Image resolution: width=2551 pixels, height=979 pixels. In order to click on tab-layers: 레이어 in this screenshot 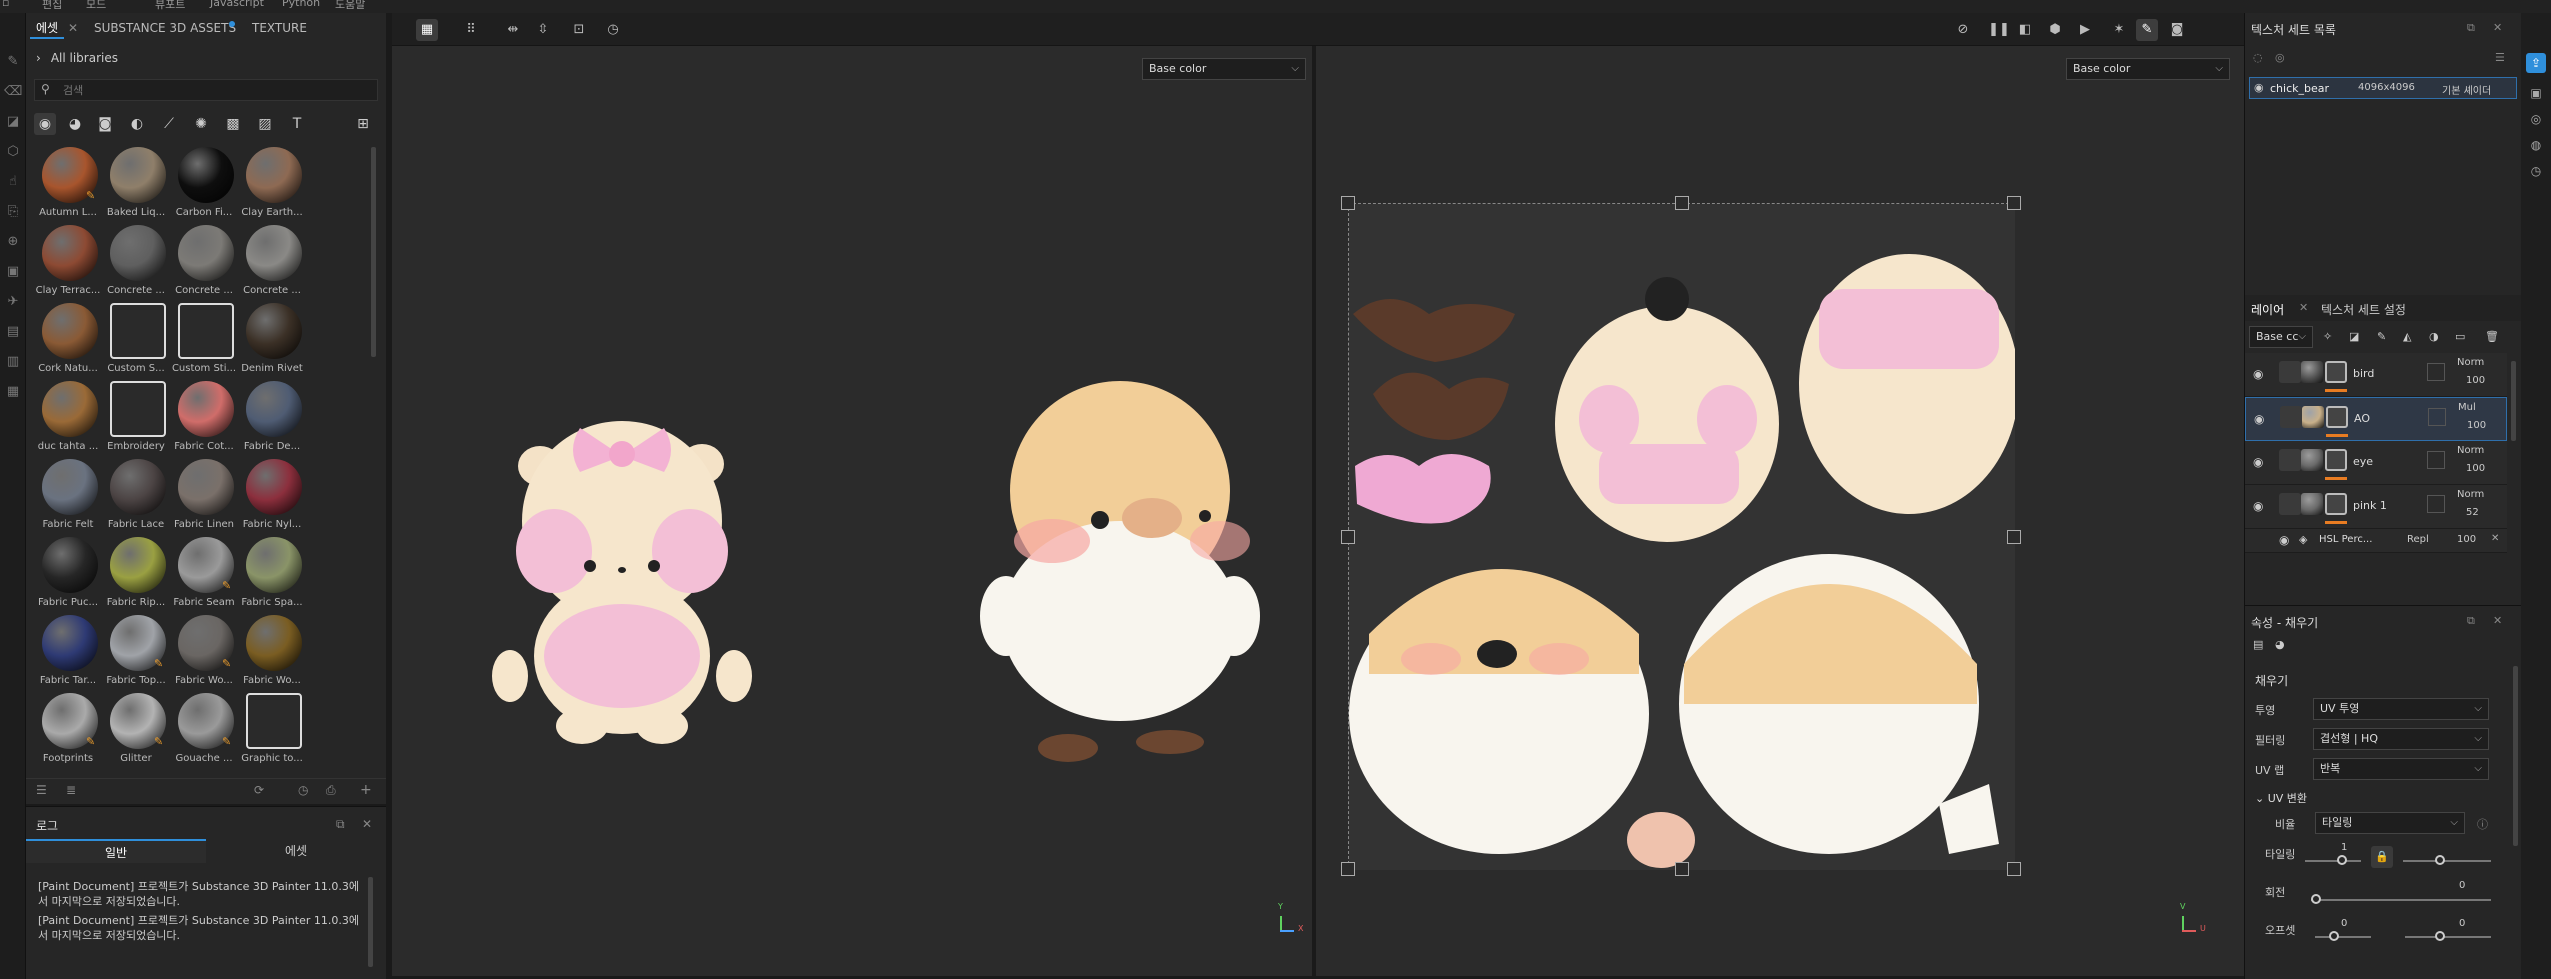, I will do `click(2267, 309)`.